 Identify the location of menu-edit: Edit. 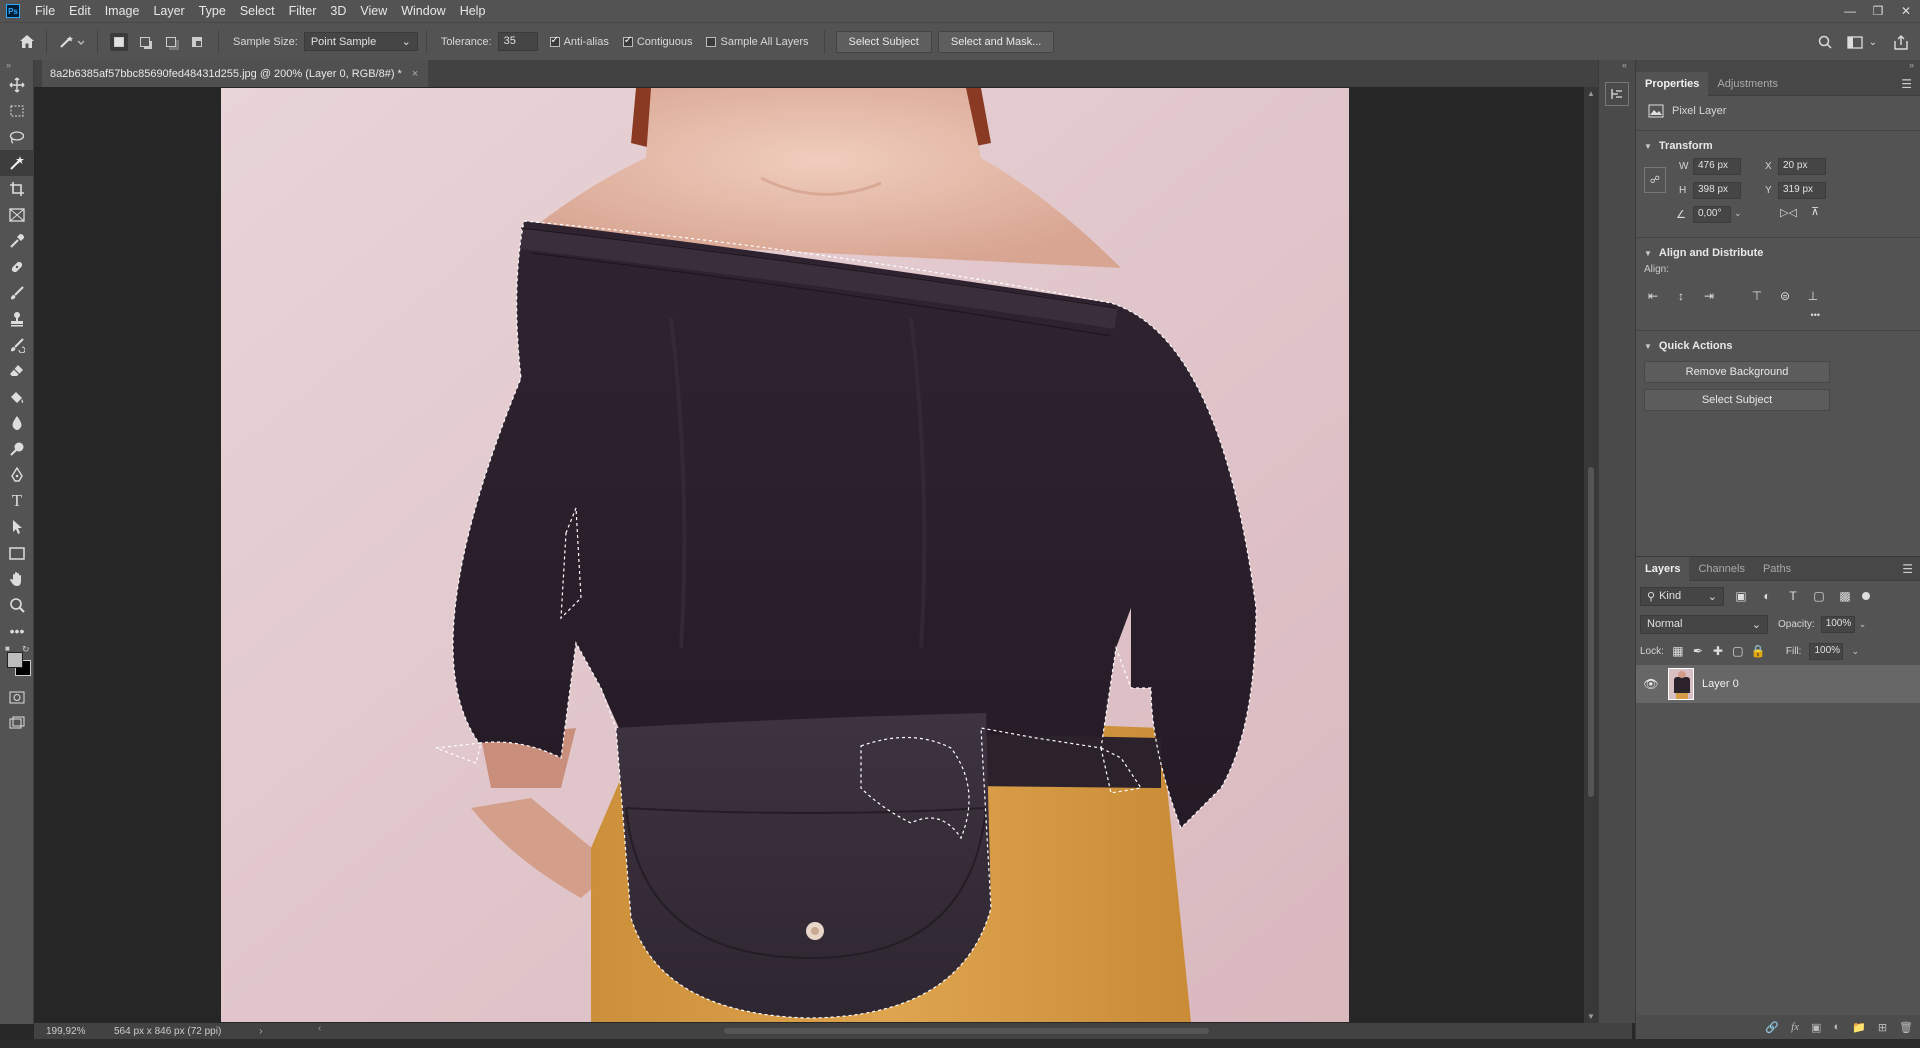
(80, 11).